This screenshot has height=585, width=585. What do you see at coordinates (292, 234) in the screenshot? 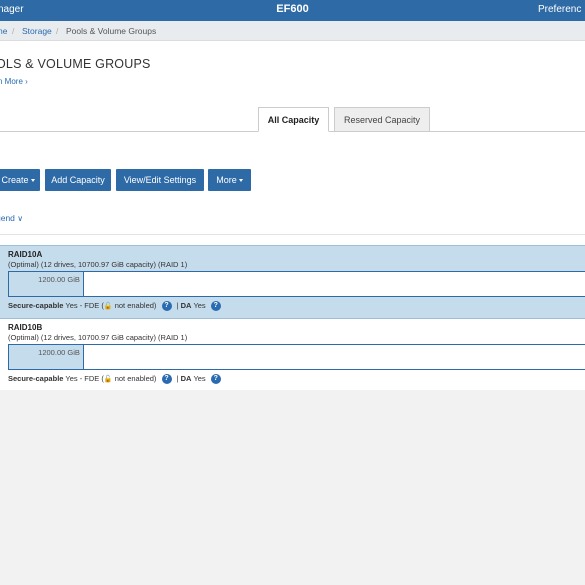
I see `divider` at bounding box center [292, 234].